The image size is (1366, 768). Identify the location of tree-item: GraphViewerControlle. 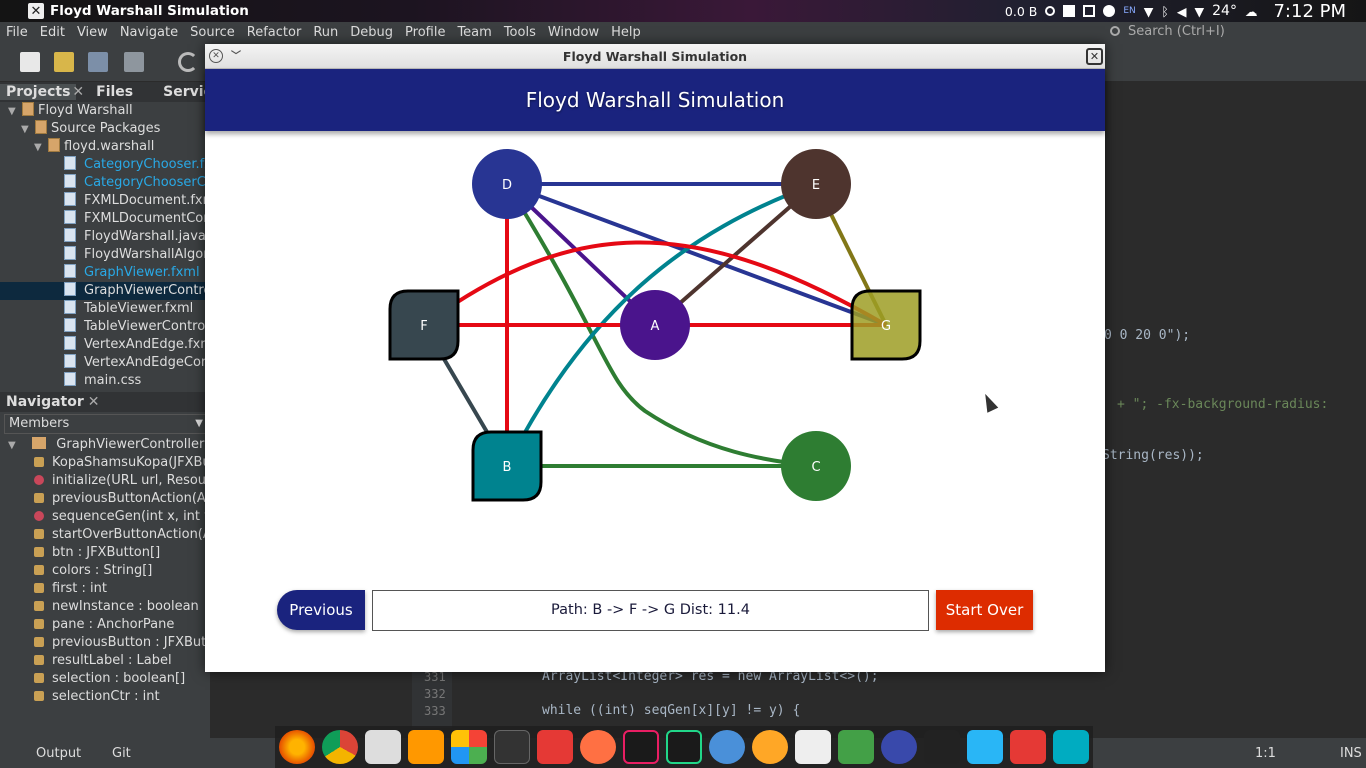
(105, 291).